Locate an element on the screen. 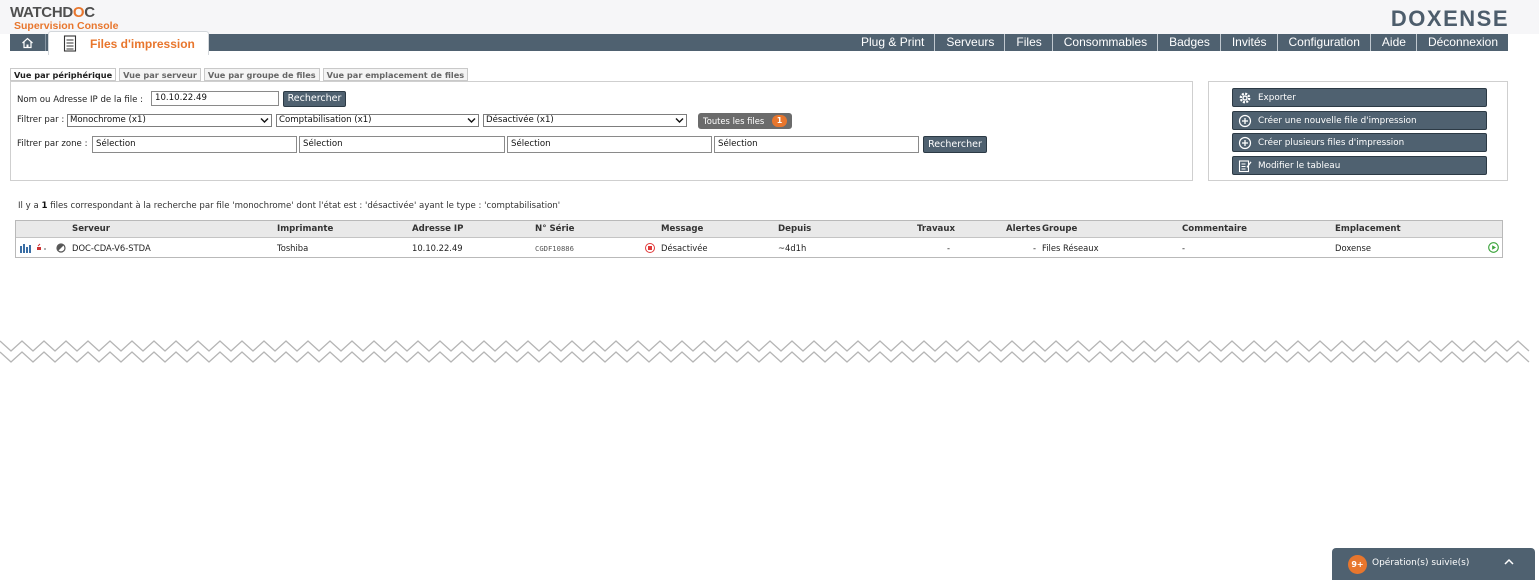  col-message: Message is located at coordinates (682, 229).